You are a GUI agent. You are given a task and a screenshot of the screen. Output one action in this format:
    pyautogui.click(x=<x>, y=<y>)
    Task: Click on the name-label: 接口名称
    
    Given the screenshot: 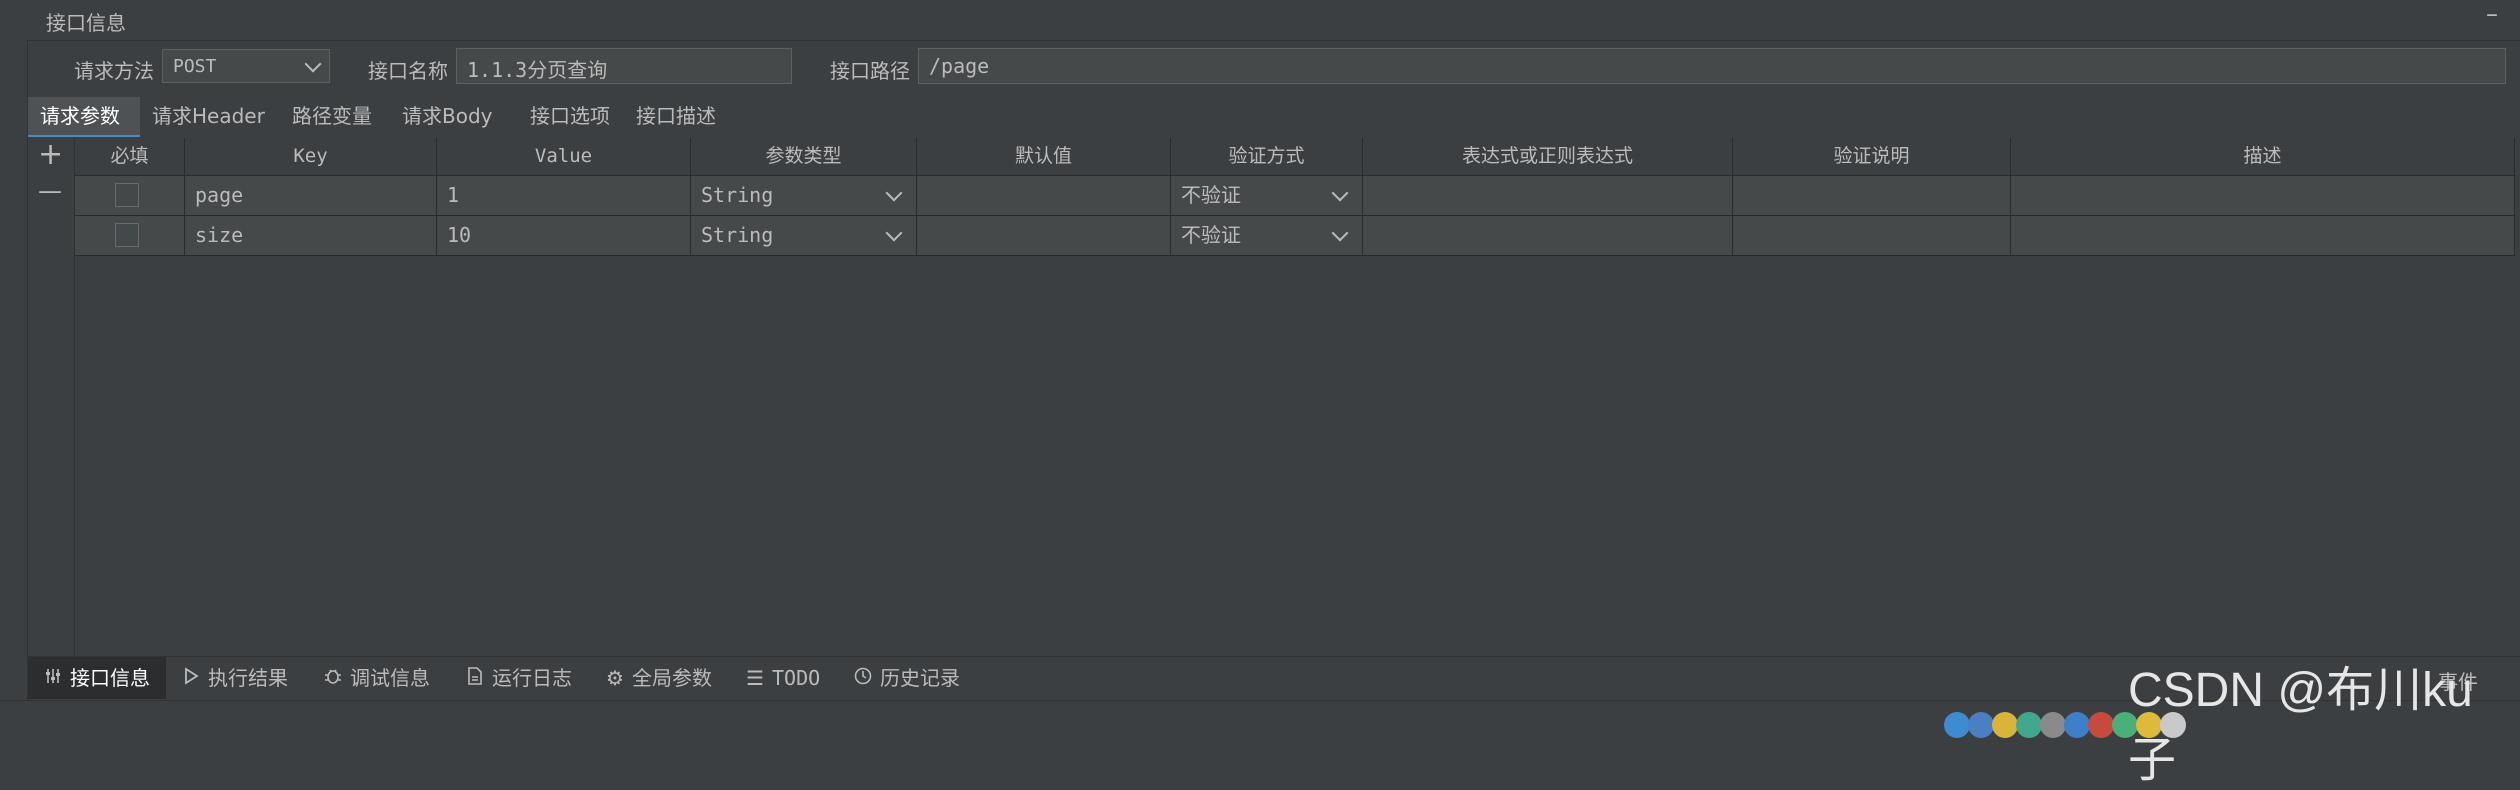 What is the action you would take?
    pyautogui.click(x=408, y=71)
    